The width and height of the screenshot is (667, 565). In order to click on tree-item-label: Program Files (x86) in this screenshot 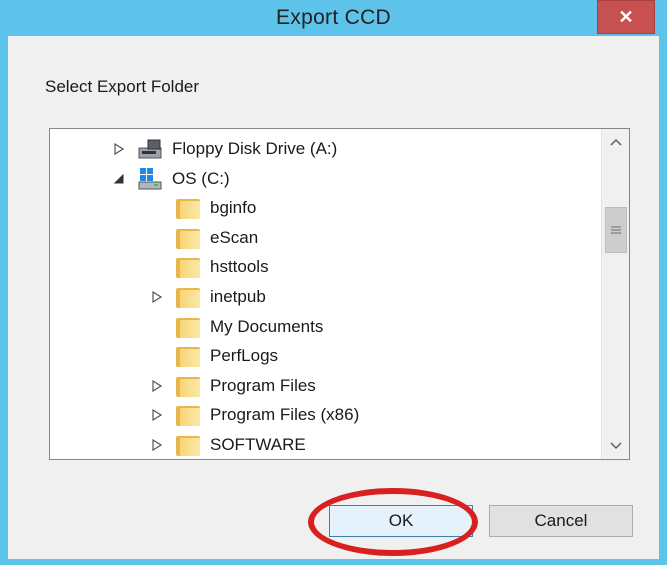, I will do `click(285, 415)`.